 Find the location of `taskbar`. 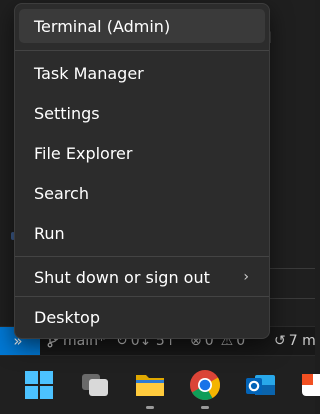

taskbar is located at coordinates (160, 384).